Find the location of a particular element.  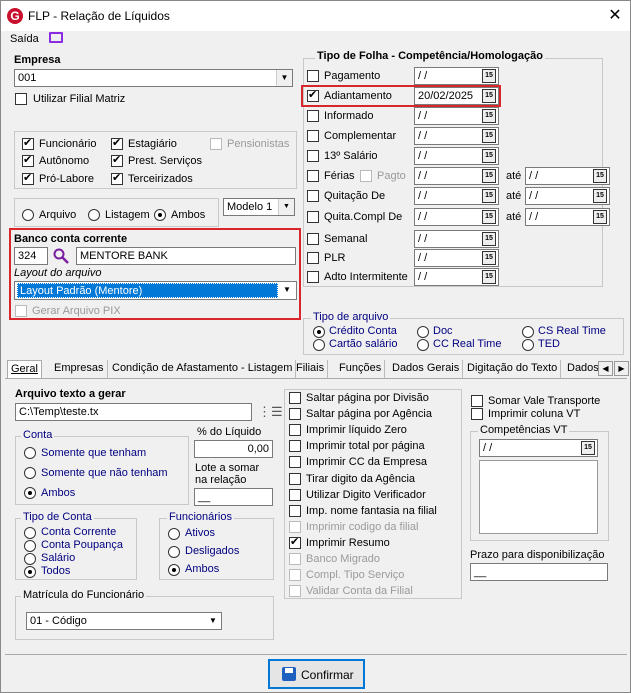

doc-radio is located at coordinates (423, 332).